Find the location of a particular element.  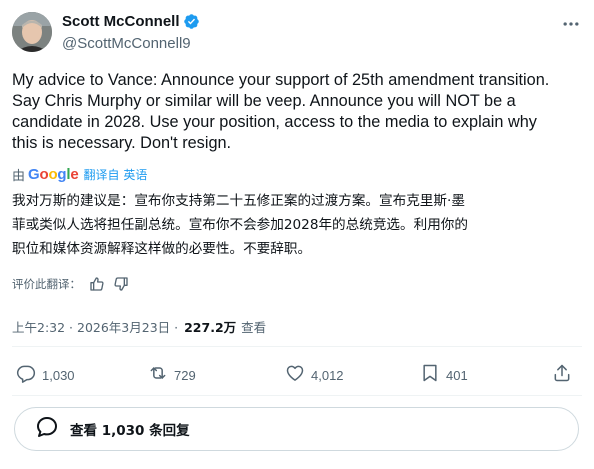

verified-badge-icon is located at coordinates (191, 21).